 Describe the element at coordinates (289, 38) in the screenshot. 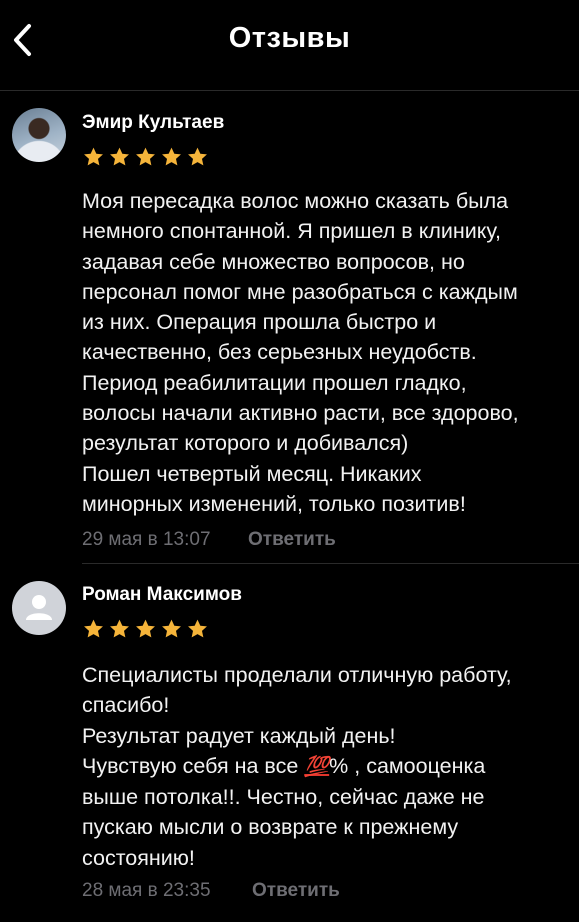

I see `page-title: Отзывы` at that location.